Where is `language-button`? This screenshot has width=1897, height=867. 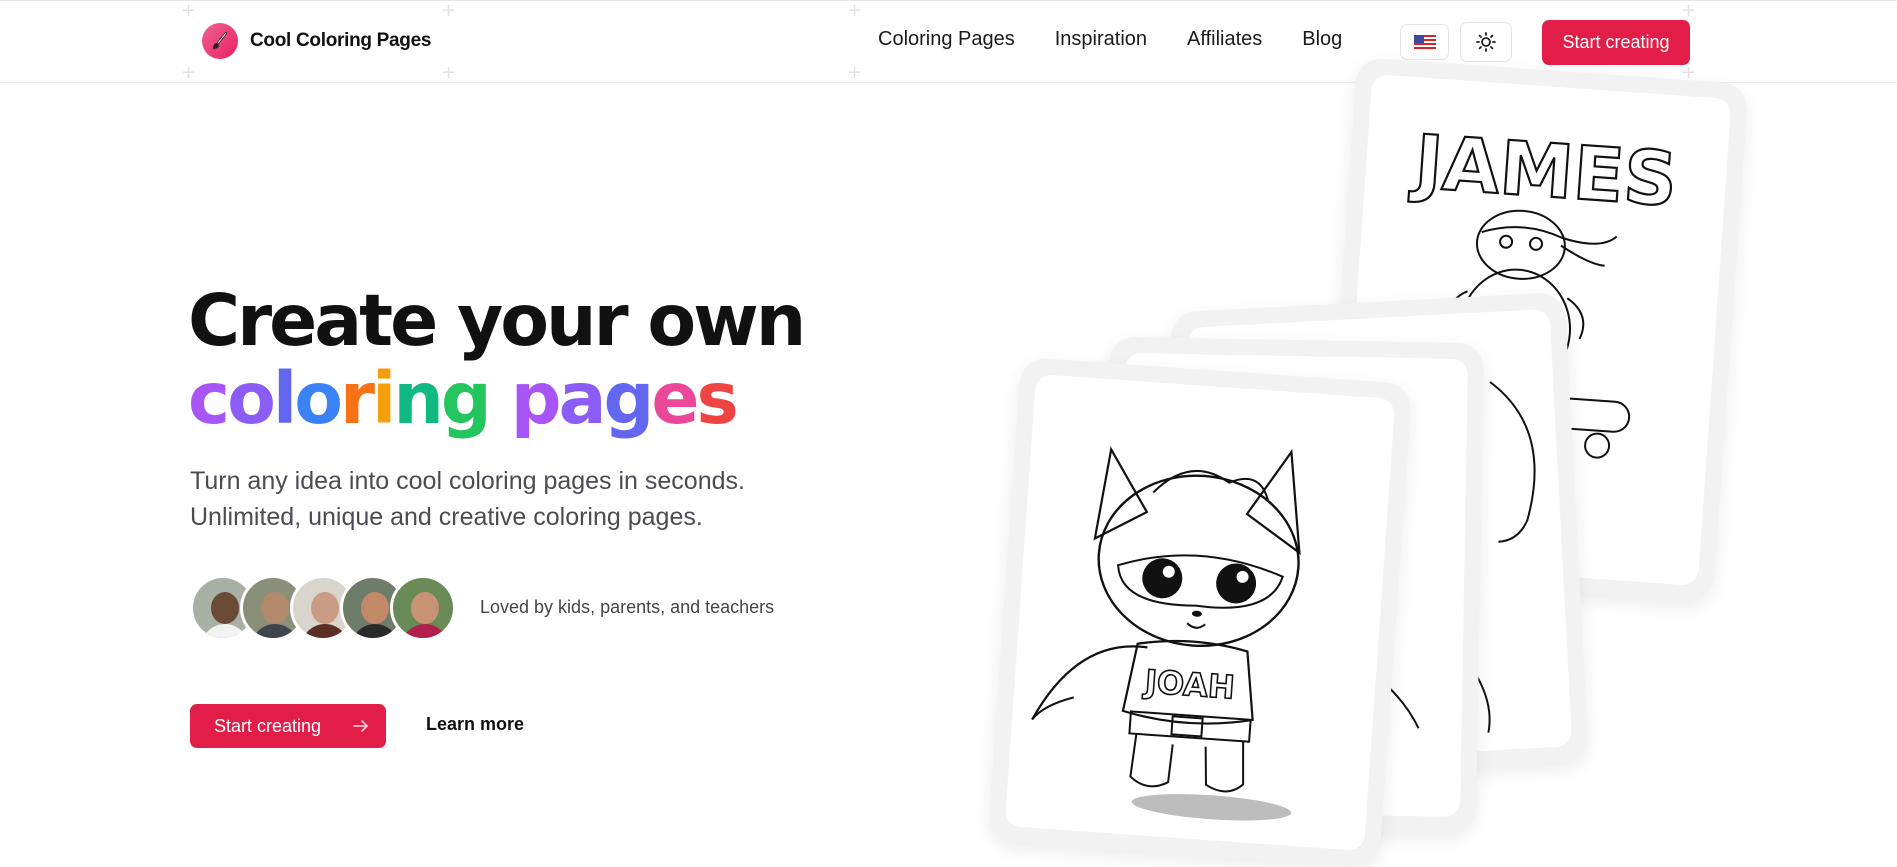
language-button is located at coordinates (1424, 42).